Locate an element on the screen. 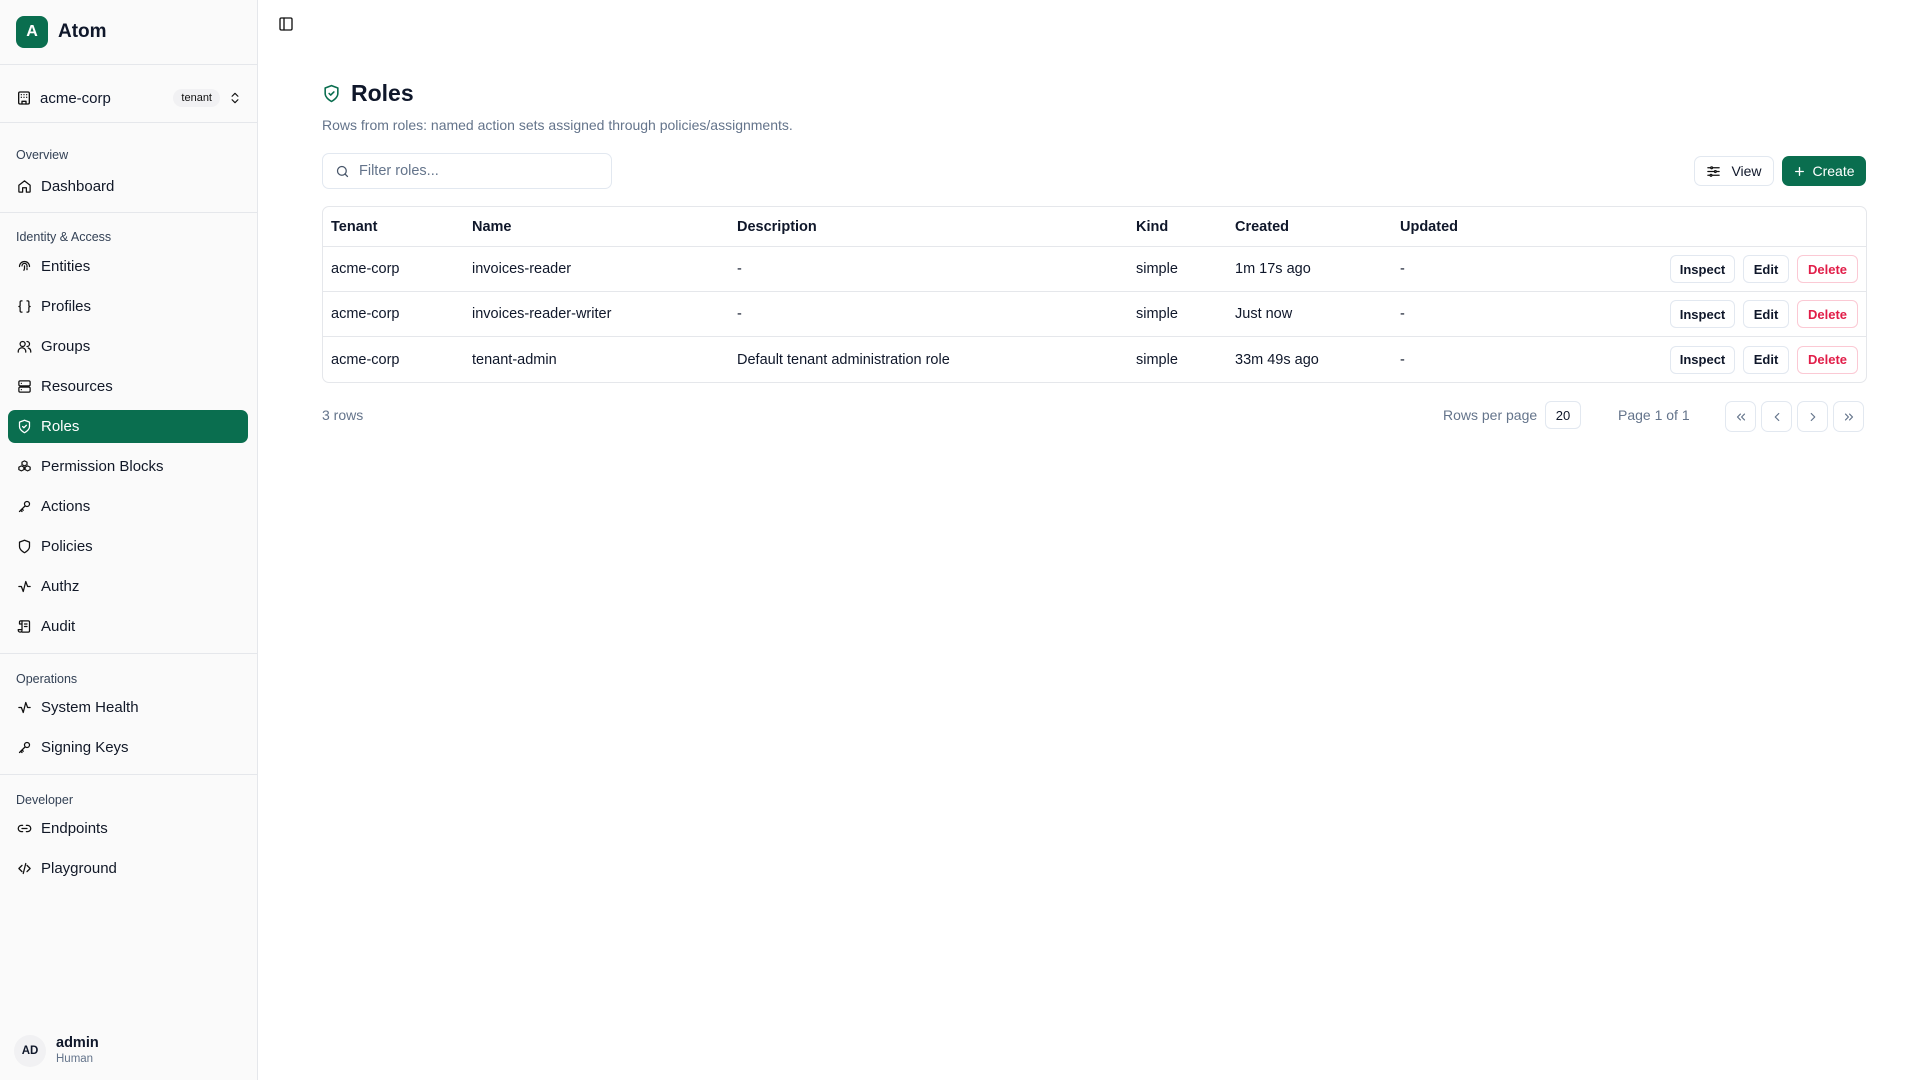 The width and height of the screenshot is (1920, 1080). users-icon is located at coordinates (24, 346).